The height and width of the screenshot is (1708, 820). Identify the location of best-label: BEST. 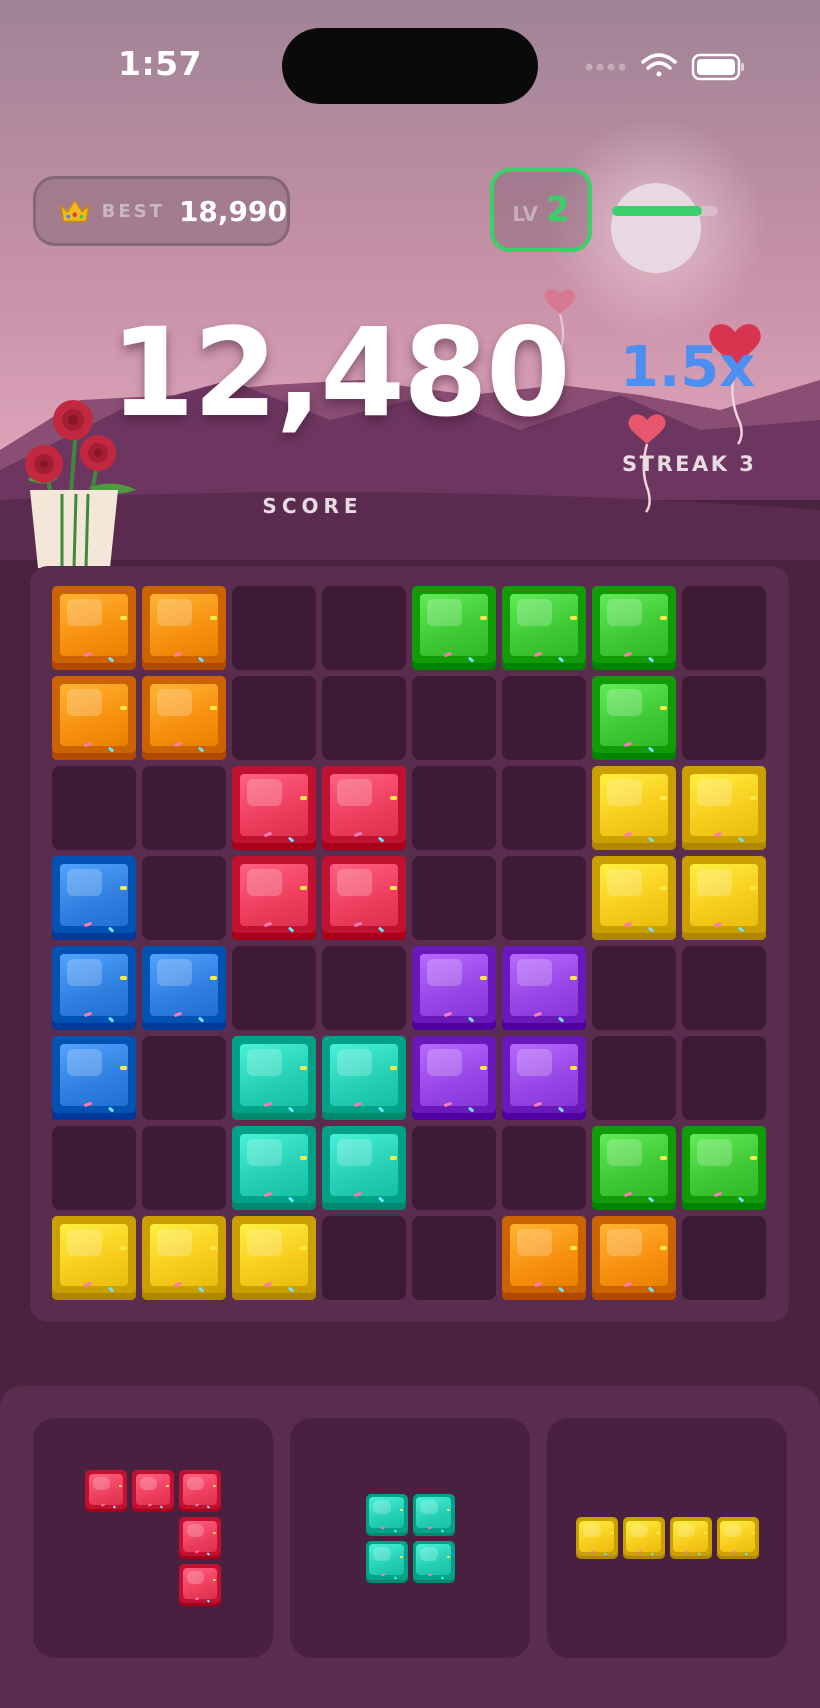
(133, 211).